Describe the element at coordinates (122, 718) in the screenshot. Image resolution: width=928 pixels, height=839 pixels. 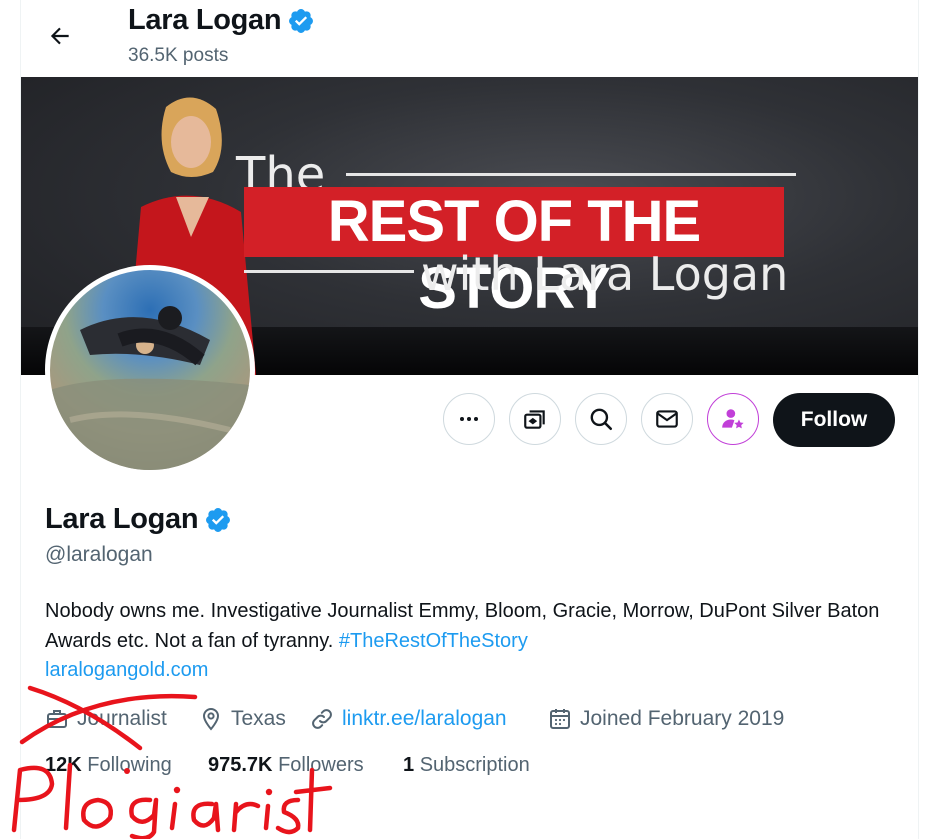
I see `category-label: Journalist` at that location.